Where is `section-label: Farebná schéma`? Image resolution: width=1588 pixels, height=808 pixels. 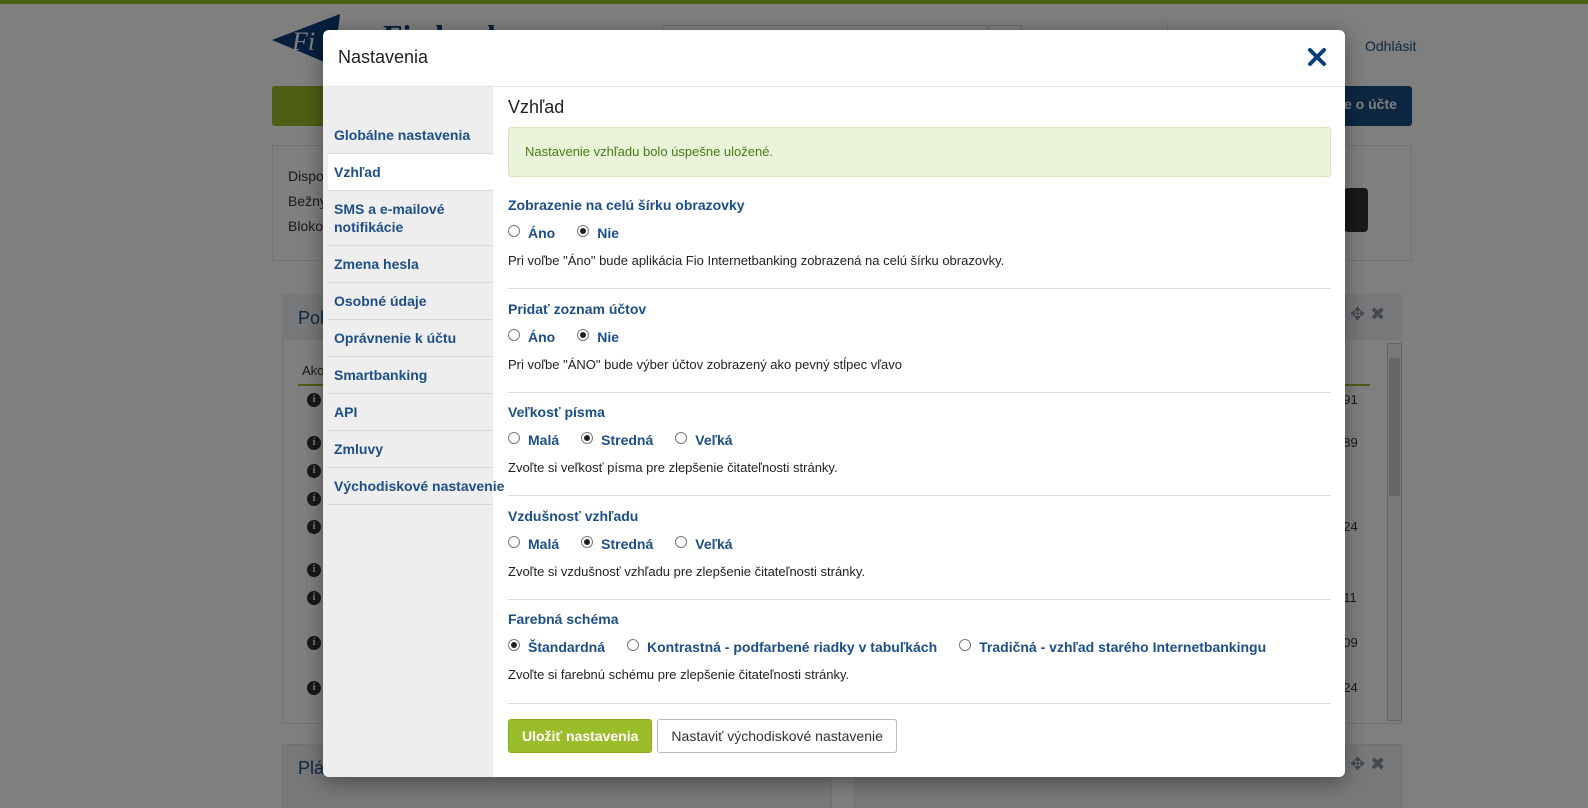
section-label: Farebná schéma is located at coordinates (563, 619).